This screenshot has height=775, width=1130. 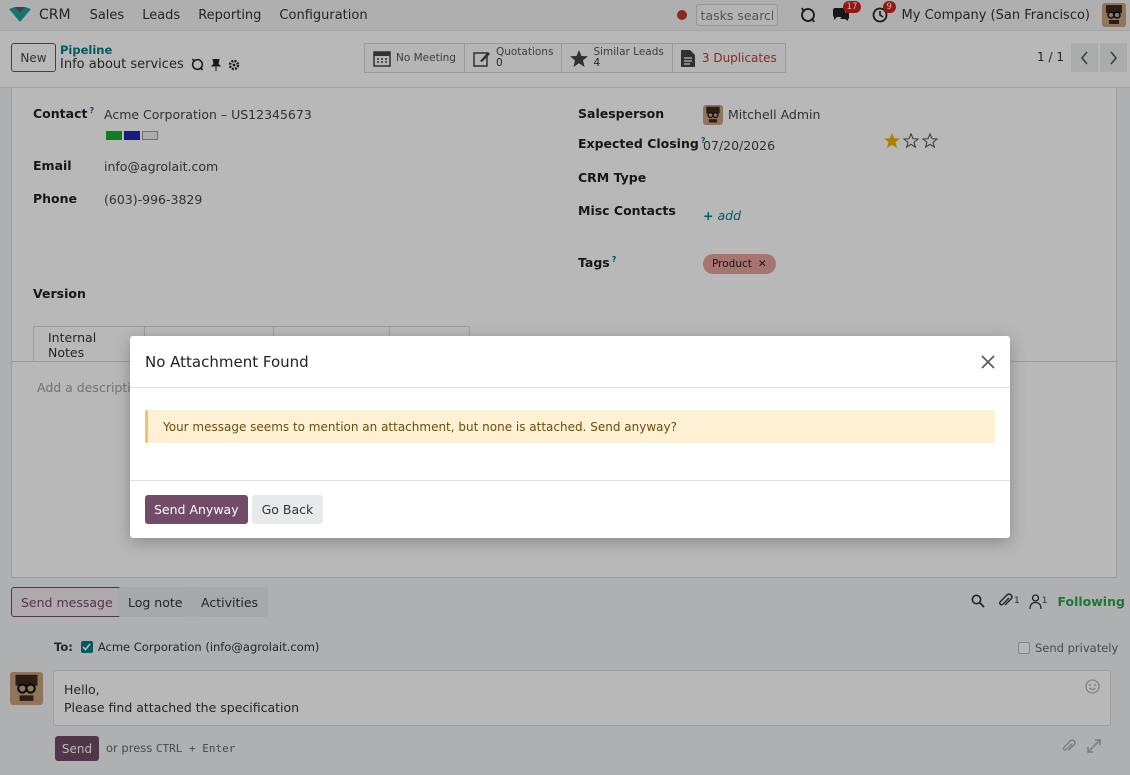 I want to click on go-back-button: Go Back, so click(x=287, y=509).